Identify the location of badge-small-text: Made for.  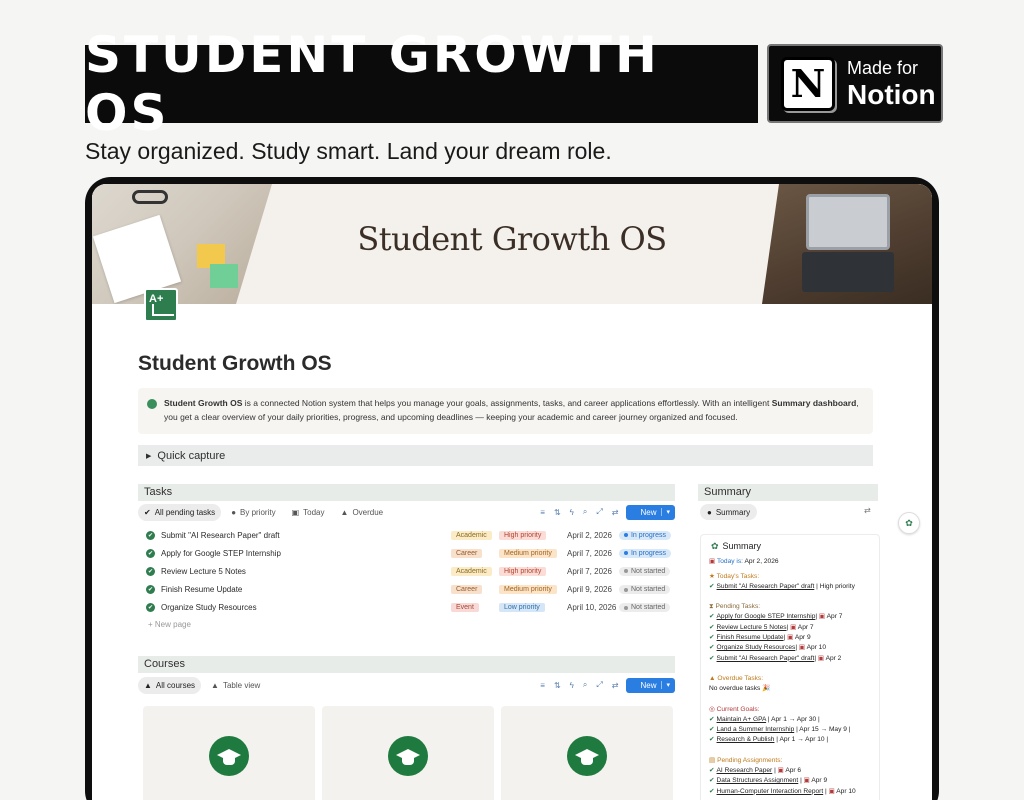
(883, 67).